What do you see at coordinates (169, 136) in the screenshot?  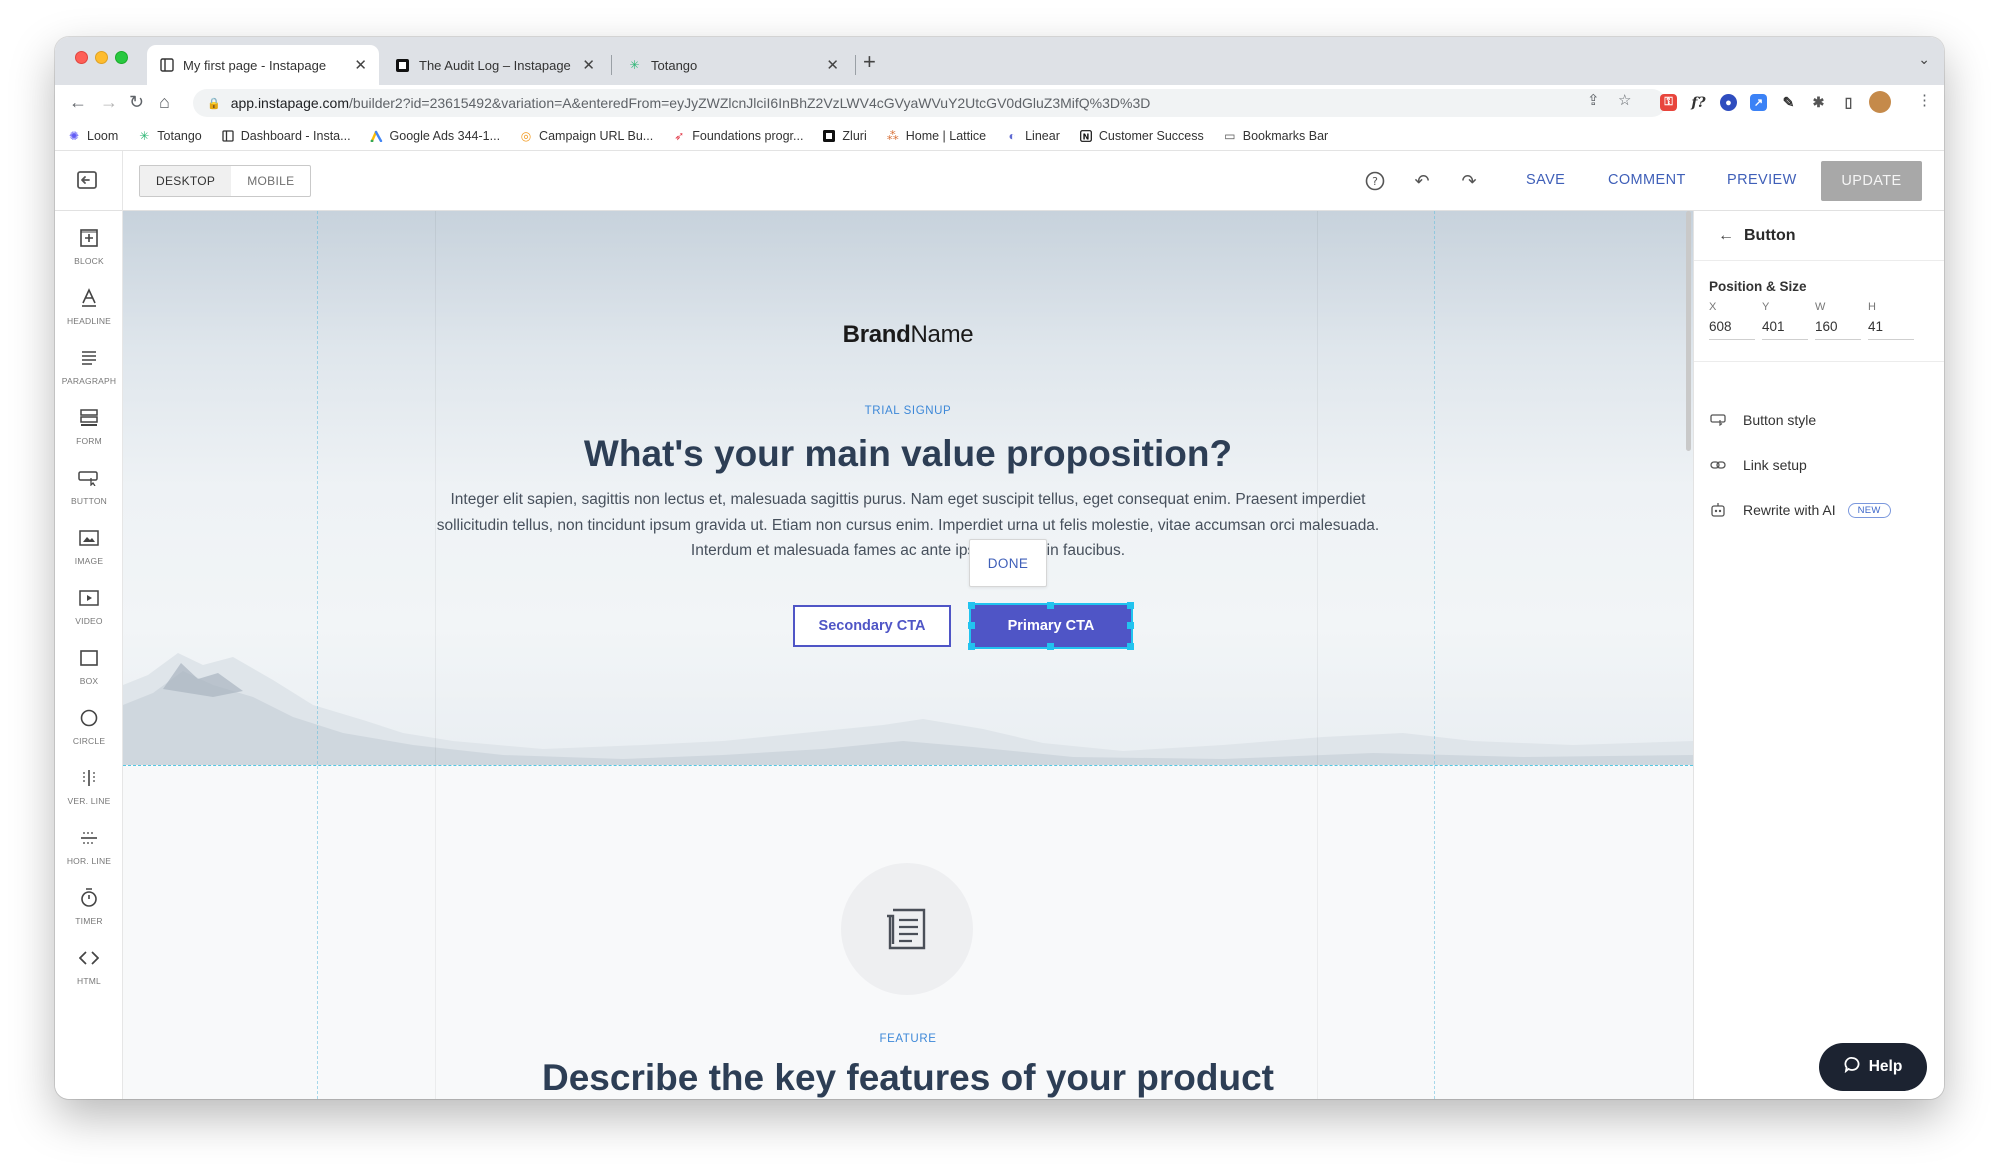 I see `bookmark-item: ✳ Totango` at bounding box center [169, 136].